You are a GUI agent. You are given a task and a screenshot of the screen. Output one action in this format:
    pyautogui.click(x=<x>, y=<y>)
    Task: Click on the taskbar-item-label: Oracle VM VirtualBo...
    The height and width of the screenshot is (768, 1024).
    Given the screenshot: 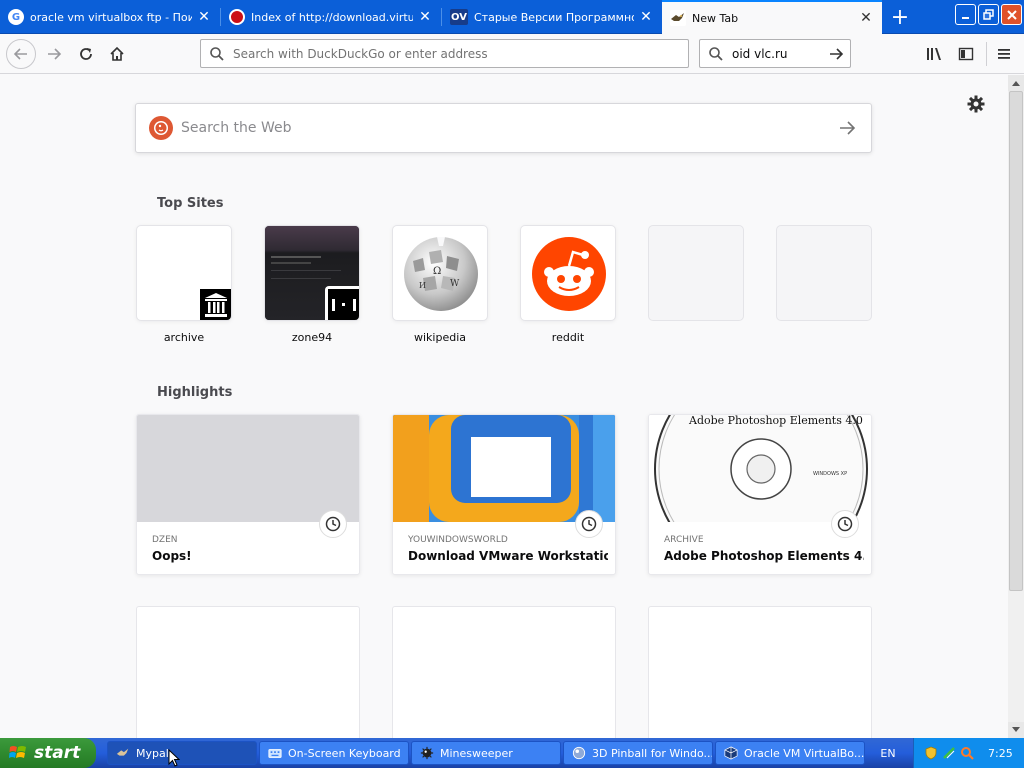 What is the action you would take?
    pyautogui.click(x=804, y=753)
    